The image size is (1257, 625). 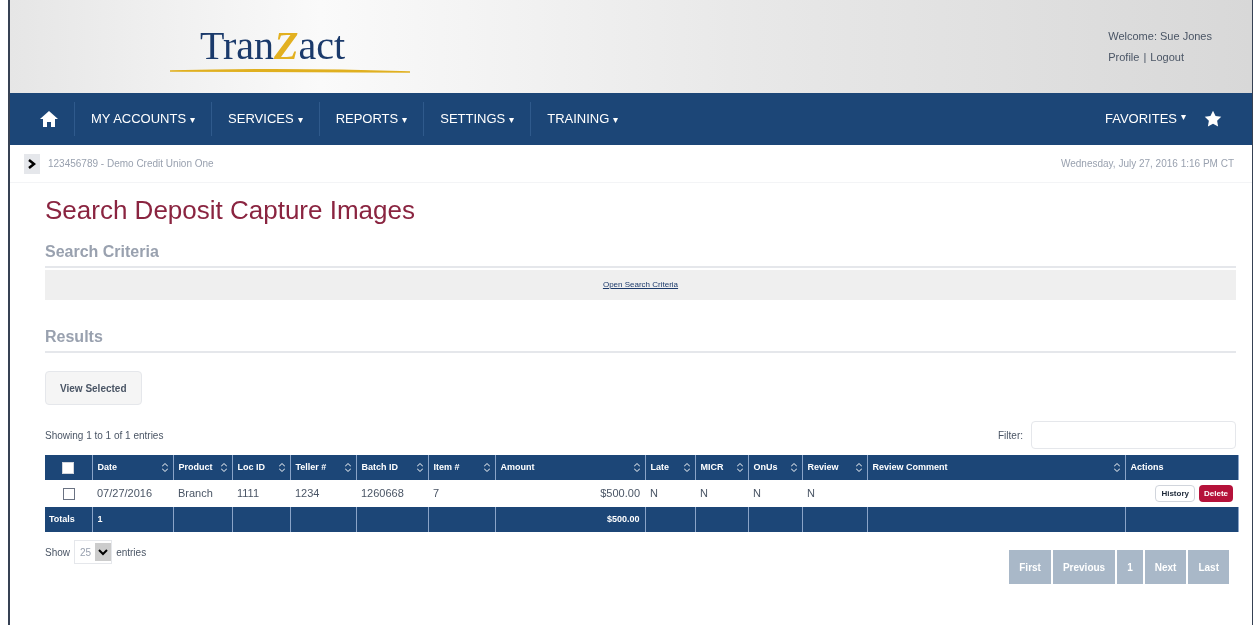 I want to click on table-cell: 7, so click(x=436, y=493).